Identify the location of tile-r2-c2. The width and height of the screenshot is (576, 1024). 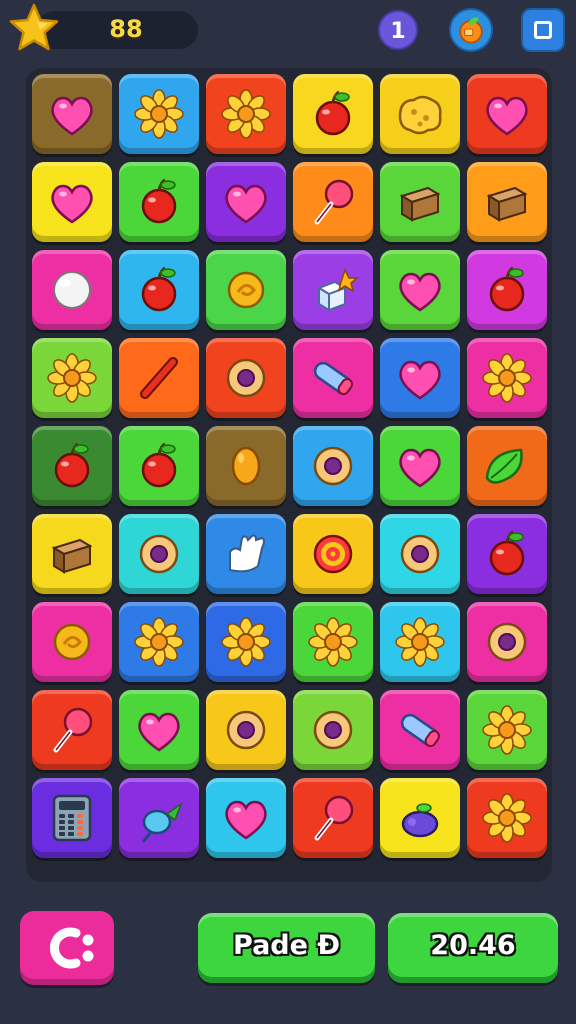
(159, 202).